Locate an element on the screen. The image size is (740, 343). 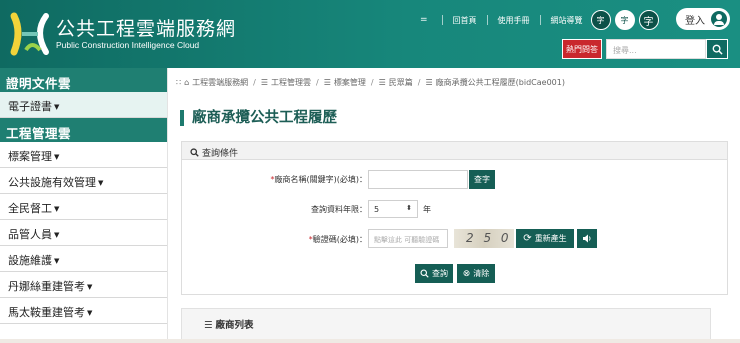
query-submit-button: 查詢 is located at coordinates (434, 273).